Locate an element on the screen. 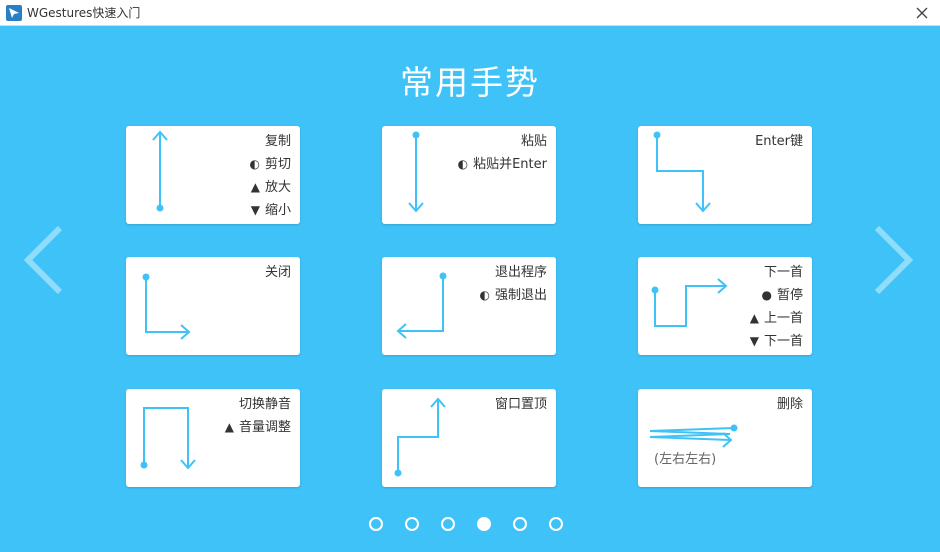  prev-page-button is located at coordinates (44, 260).